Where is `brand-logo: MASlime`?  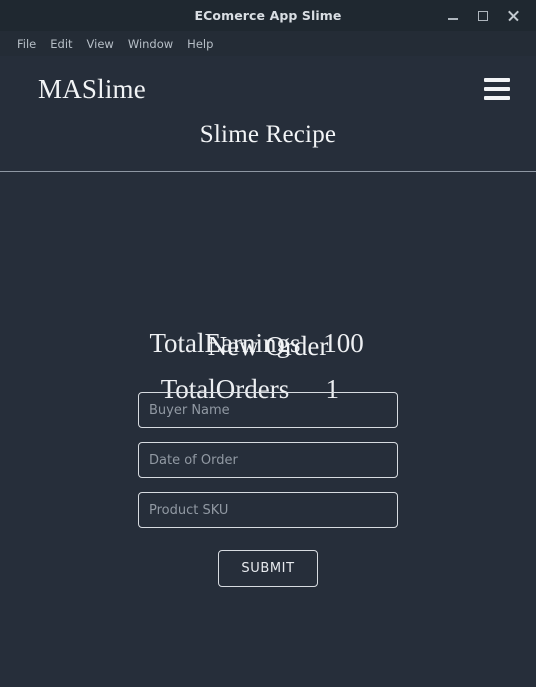 brand-logo: MASlime is located at coordinates (92, 89).